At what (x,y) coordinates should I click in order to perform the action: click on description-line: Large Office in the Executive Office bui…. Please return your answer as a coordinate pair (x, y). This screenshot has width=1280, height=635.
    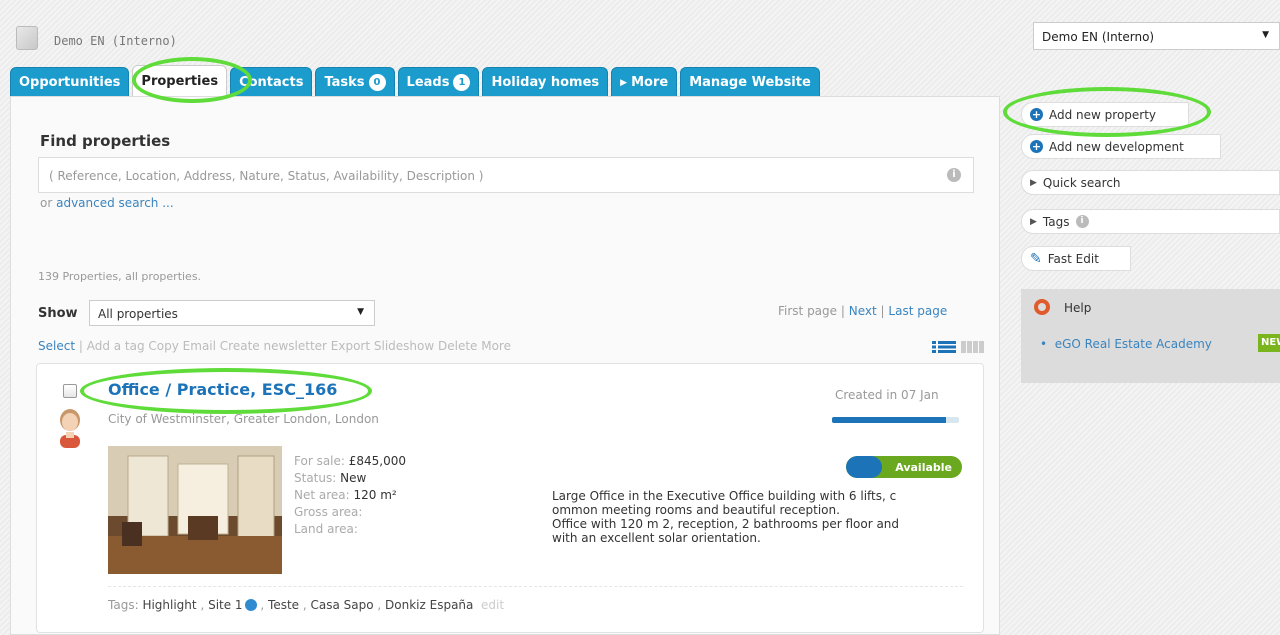
    Looking at the image, I should click on (724, 496).